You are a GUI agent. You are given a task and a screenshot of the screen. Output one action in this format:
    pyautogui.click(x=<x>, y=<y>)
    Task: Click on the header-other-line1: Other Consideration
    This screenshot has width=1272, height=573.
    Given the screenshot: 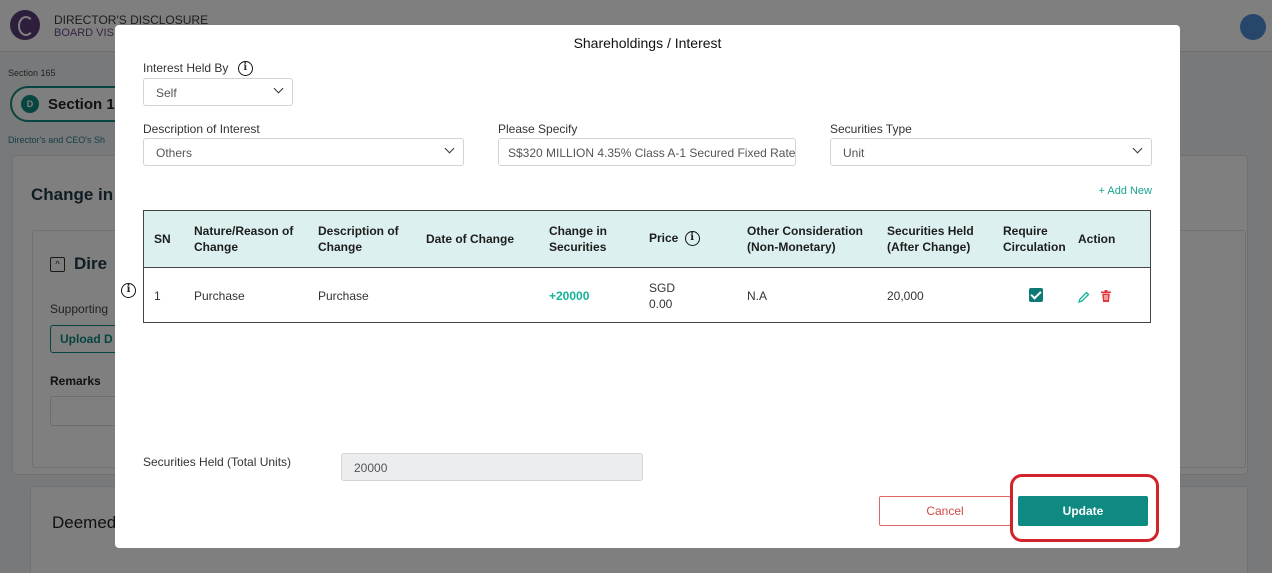 What is the action you would take?
    pyautogui.click(x=805, y=231)
    